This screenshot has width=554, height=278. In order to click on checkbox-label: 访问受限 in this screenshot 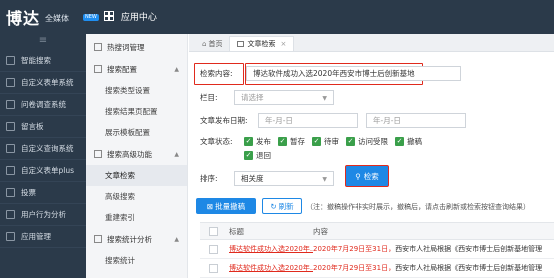, I will do `click(373, 141)`.